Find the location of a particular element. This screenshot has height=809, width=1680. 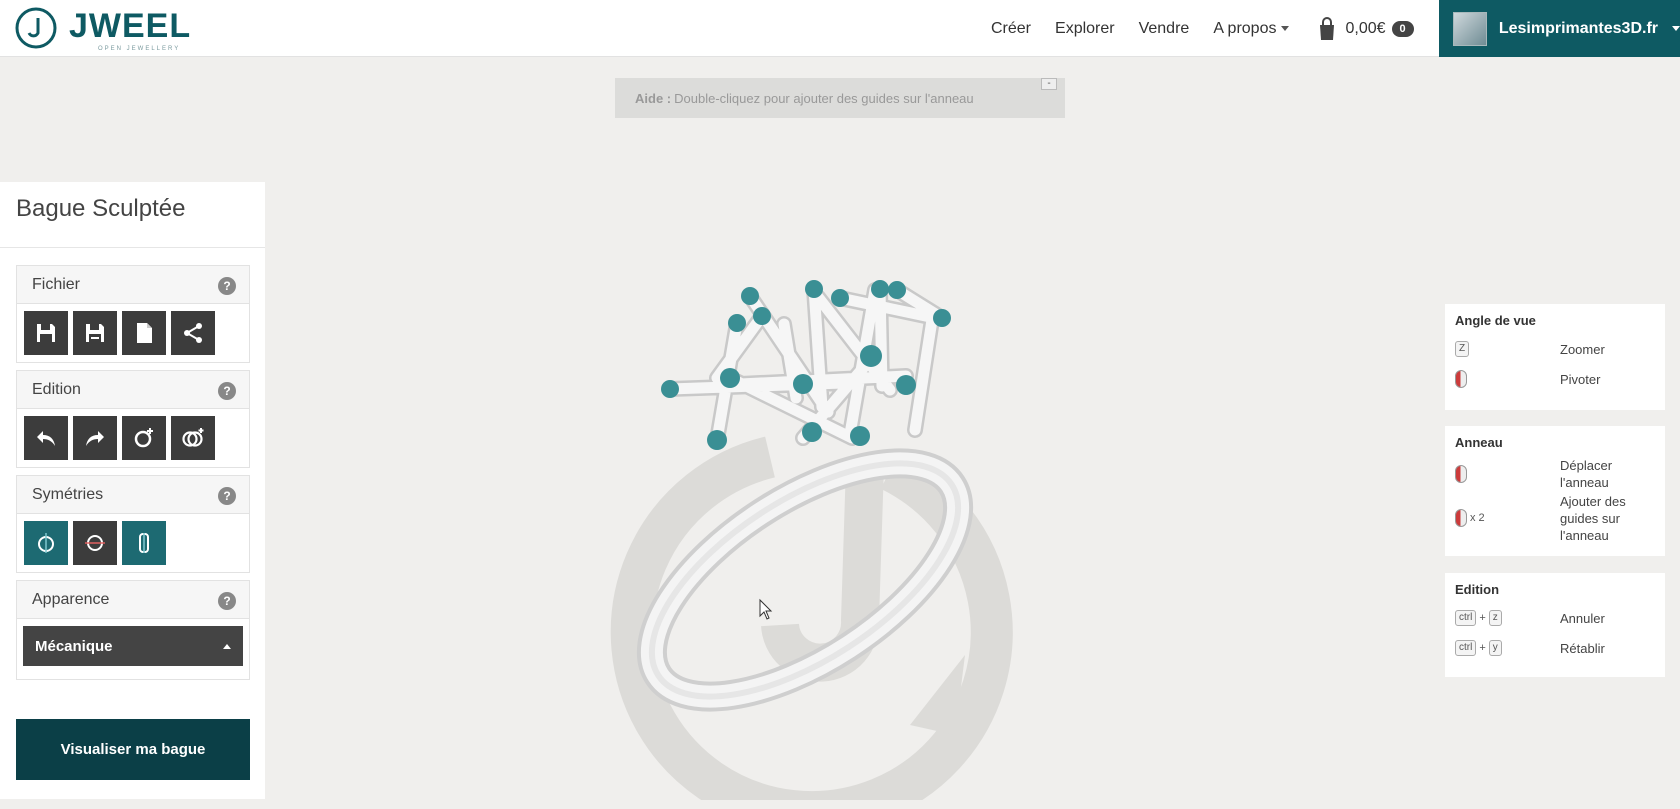

ring-add-icon is located at coordinates (143, 438).